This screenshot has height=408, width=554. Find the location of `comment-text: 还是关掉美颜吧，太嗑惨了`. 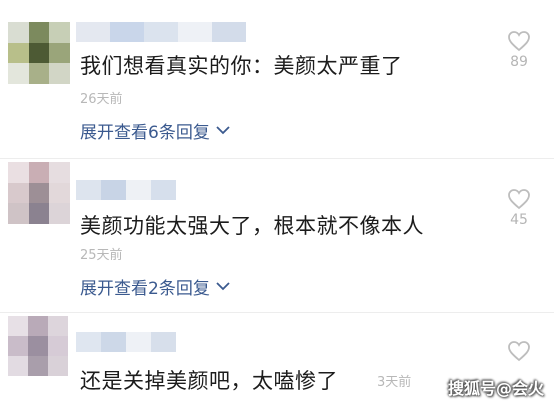

comment-text: 还是关掉美颜吧，太嗑惨了 is located at coordinates (209, 381).